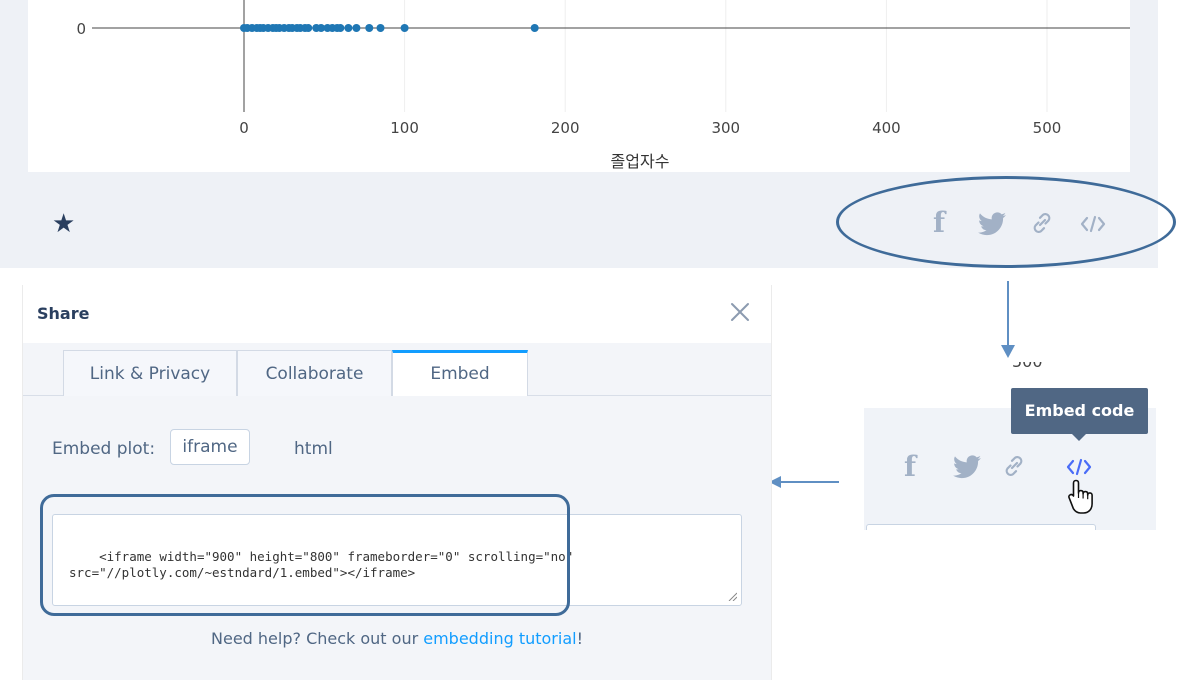 The height and width of the screenshot is (680, 1181). I want to click on embed-plot-label: Embed plot:, so click(104, 449).